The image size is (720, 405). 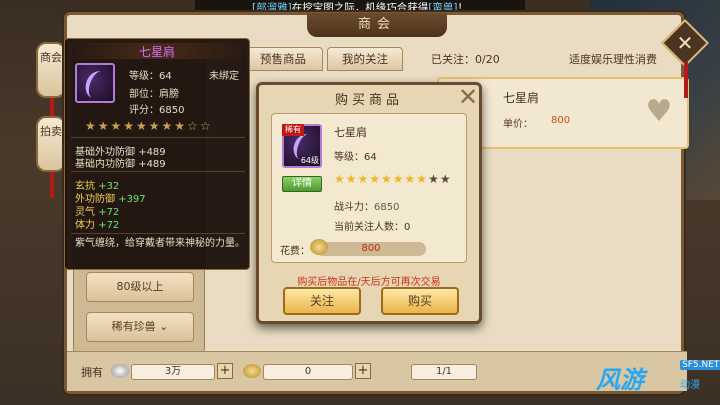 What do you see at coordinates (97, 223) in the screenshot?
I see `tooltip-extra-3: 体力 +72` at bounding box center [97, 223].